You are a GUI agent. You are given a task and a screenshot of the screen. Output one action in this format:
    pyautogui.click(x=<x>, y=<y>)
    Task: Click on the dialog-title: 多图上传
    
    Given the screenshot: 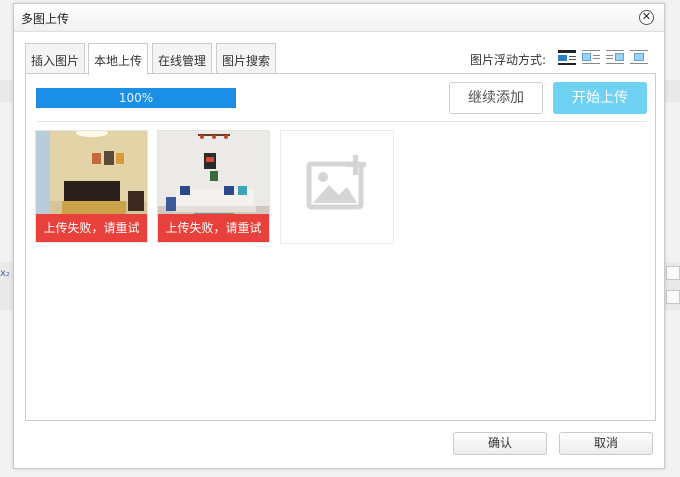 What is the action you would take?
    pyautogui.click(x=45, y=19)
    